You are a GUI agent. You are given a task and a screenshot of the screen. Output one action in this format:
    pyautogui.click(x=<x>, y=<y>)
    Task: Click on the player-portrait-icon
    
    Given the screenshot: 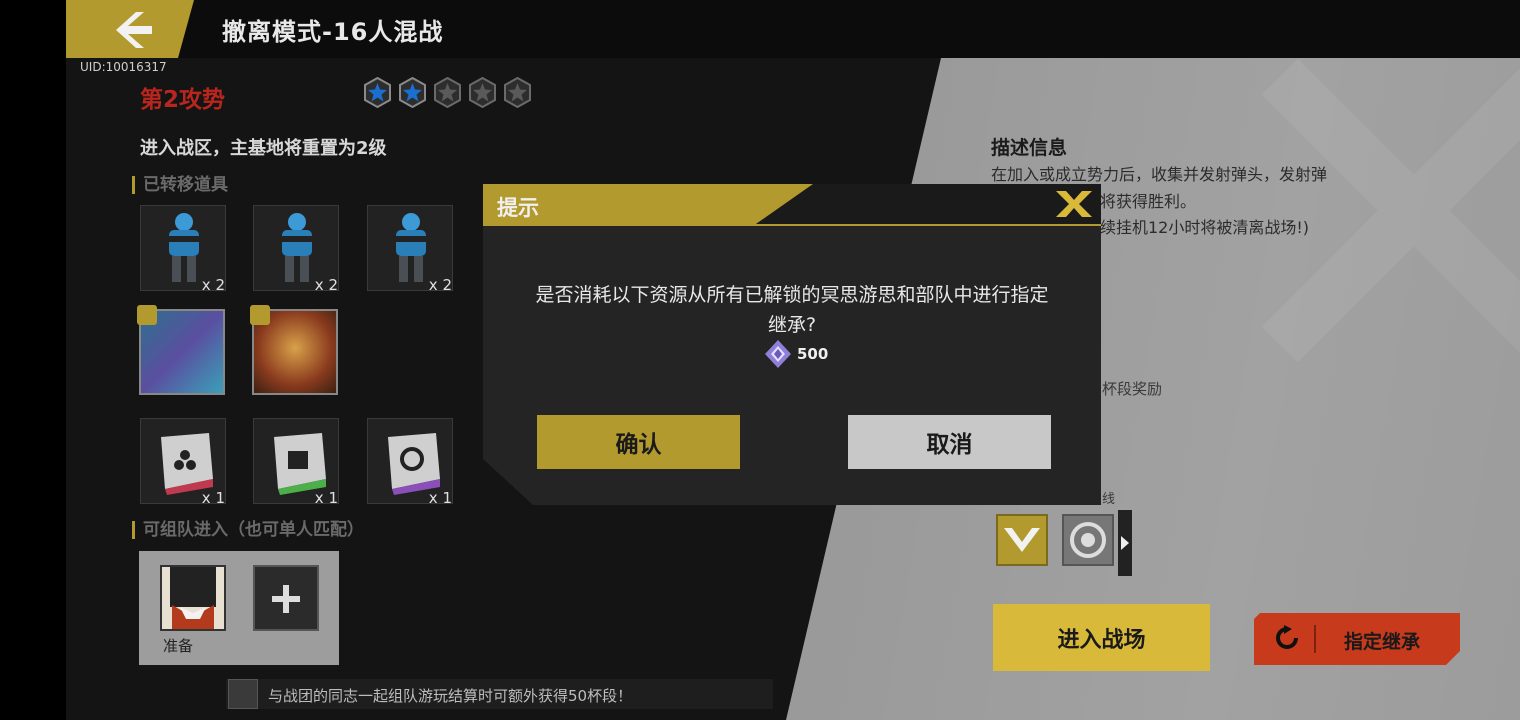 What is the action you would take?
    pyautogui.click(x=193, y=598)
    